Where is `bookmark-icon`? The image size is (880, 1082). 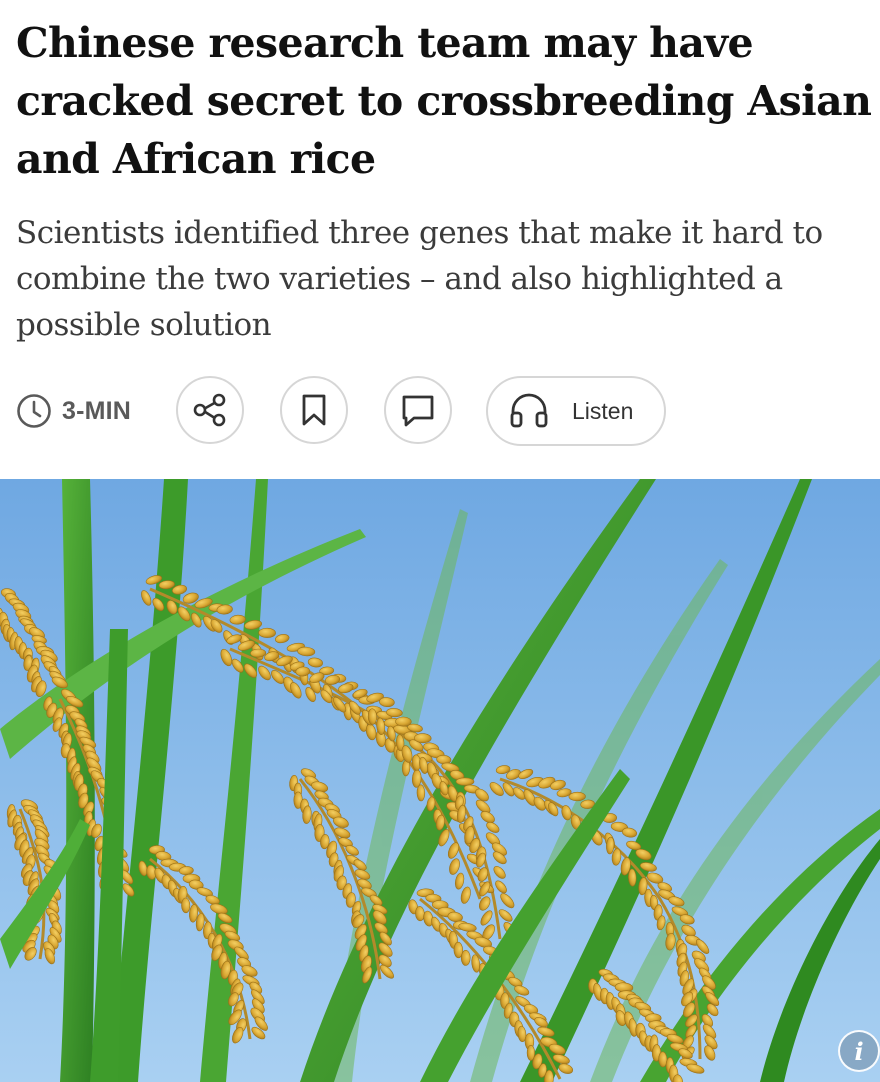 bookmark-icon is located at coordinates (314, 410).